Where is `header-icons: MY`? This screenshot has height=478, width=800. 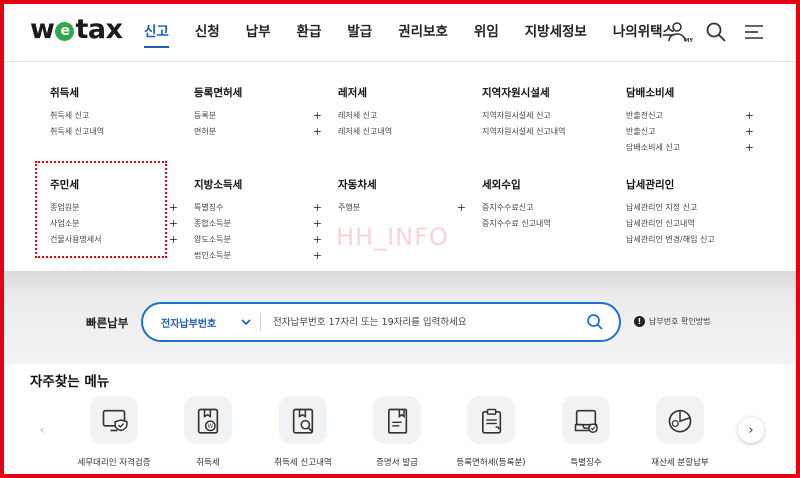 header-icons: MY is located at coordinates (716, 32).